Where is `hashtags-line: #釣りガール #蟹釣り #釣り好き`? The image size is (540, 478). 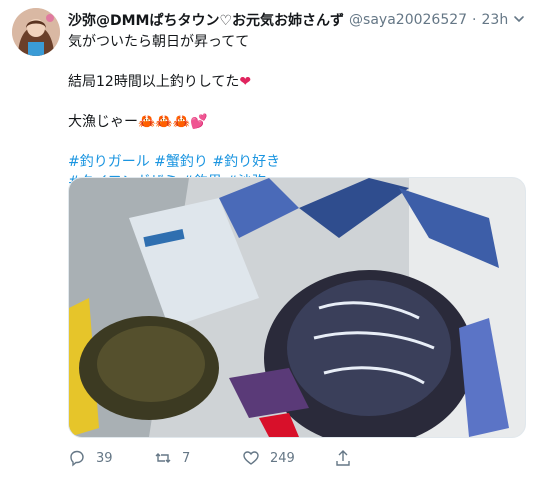 hashtags-line: #釣りガール #蟹釣り #釣り好き is located at coordinates (298, 162).